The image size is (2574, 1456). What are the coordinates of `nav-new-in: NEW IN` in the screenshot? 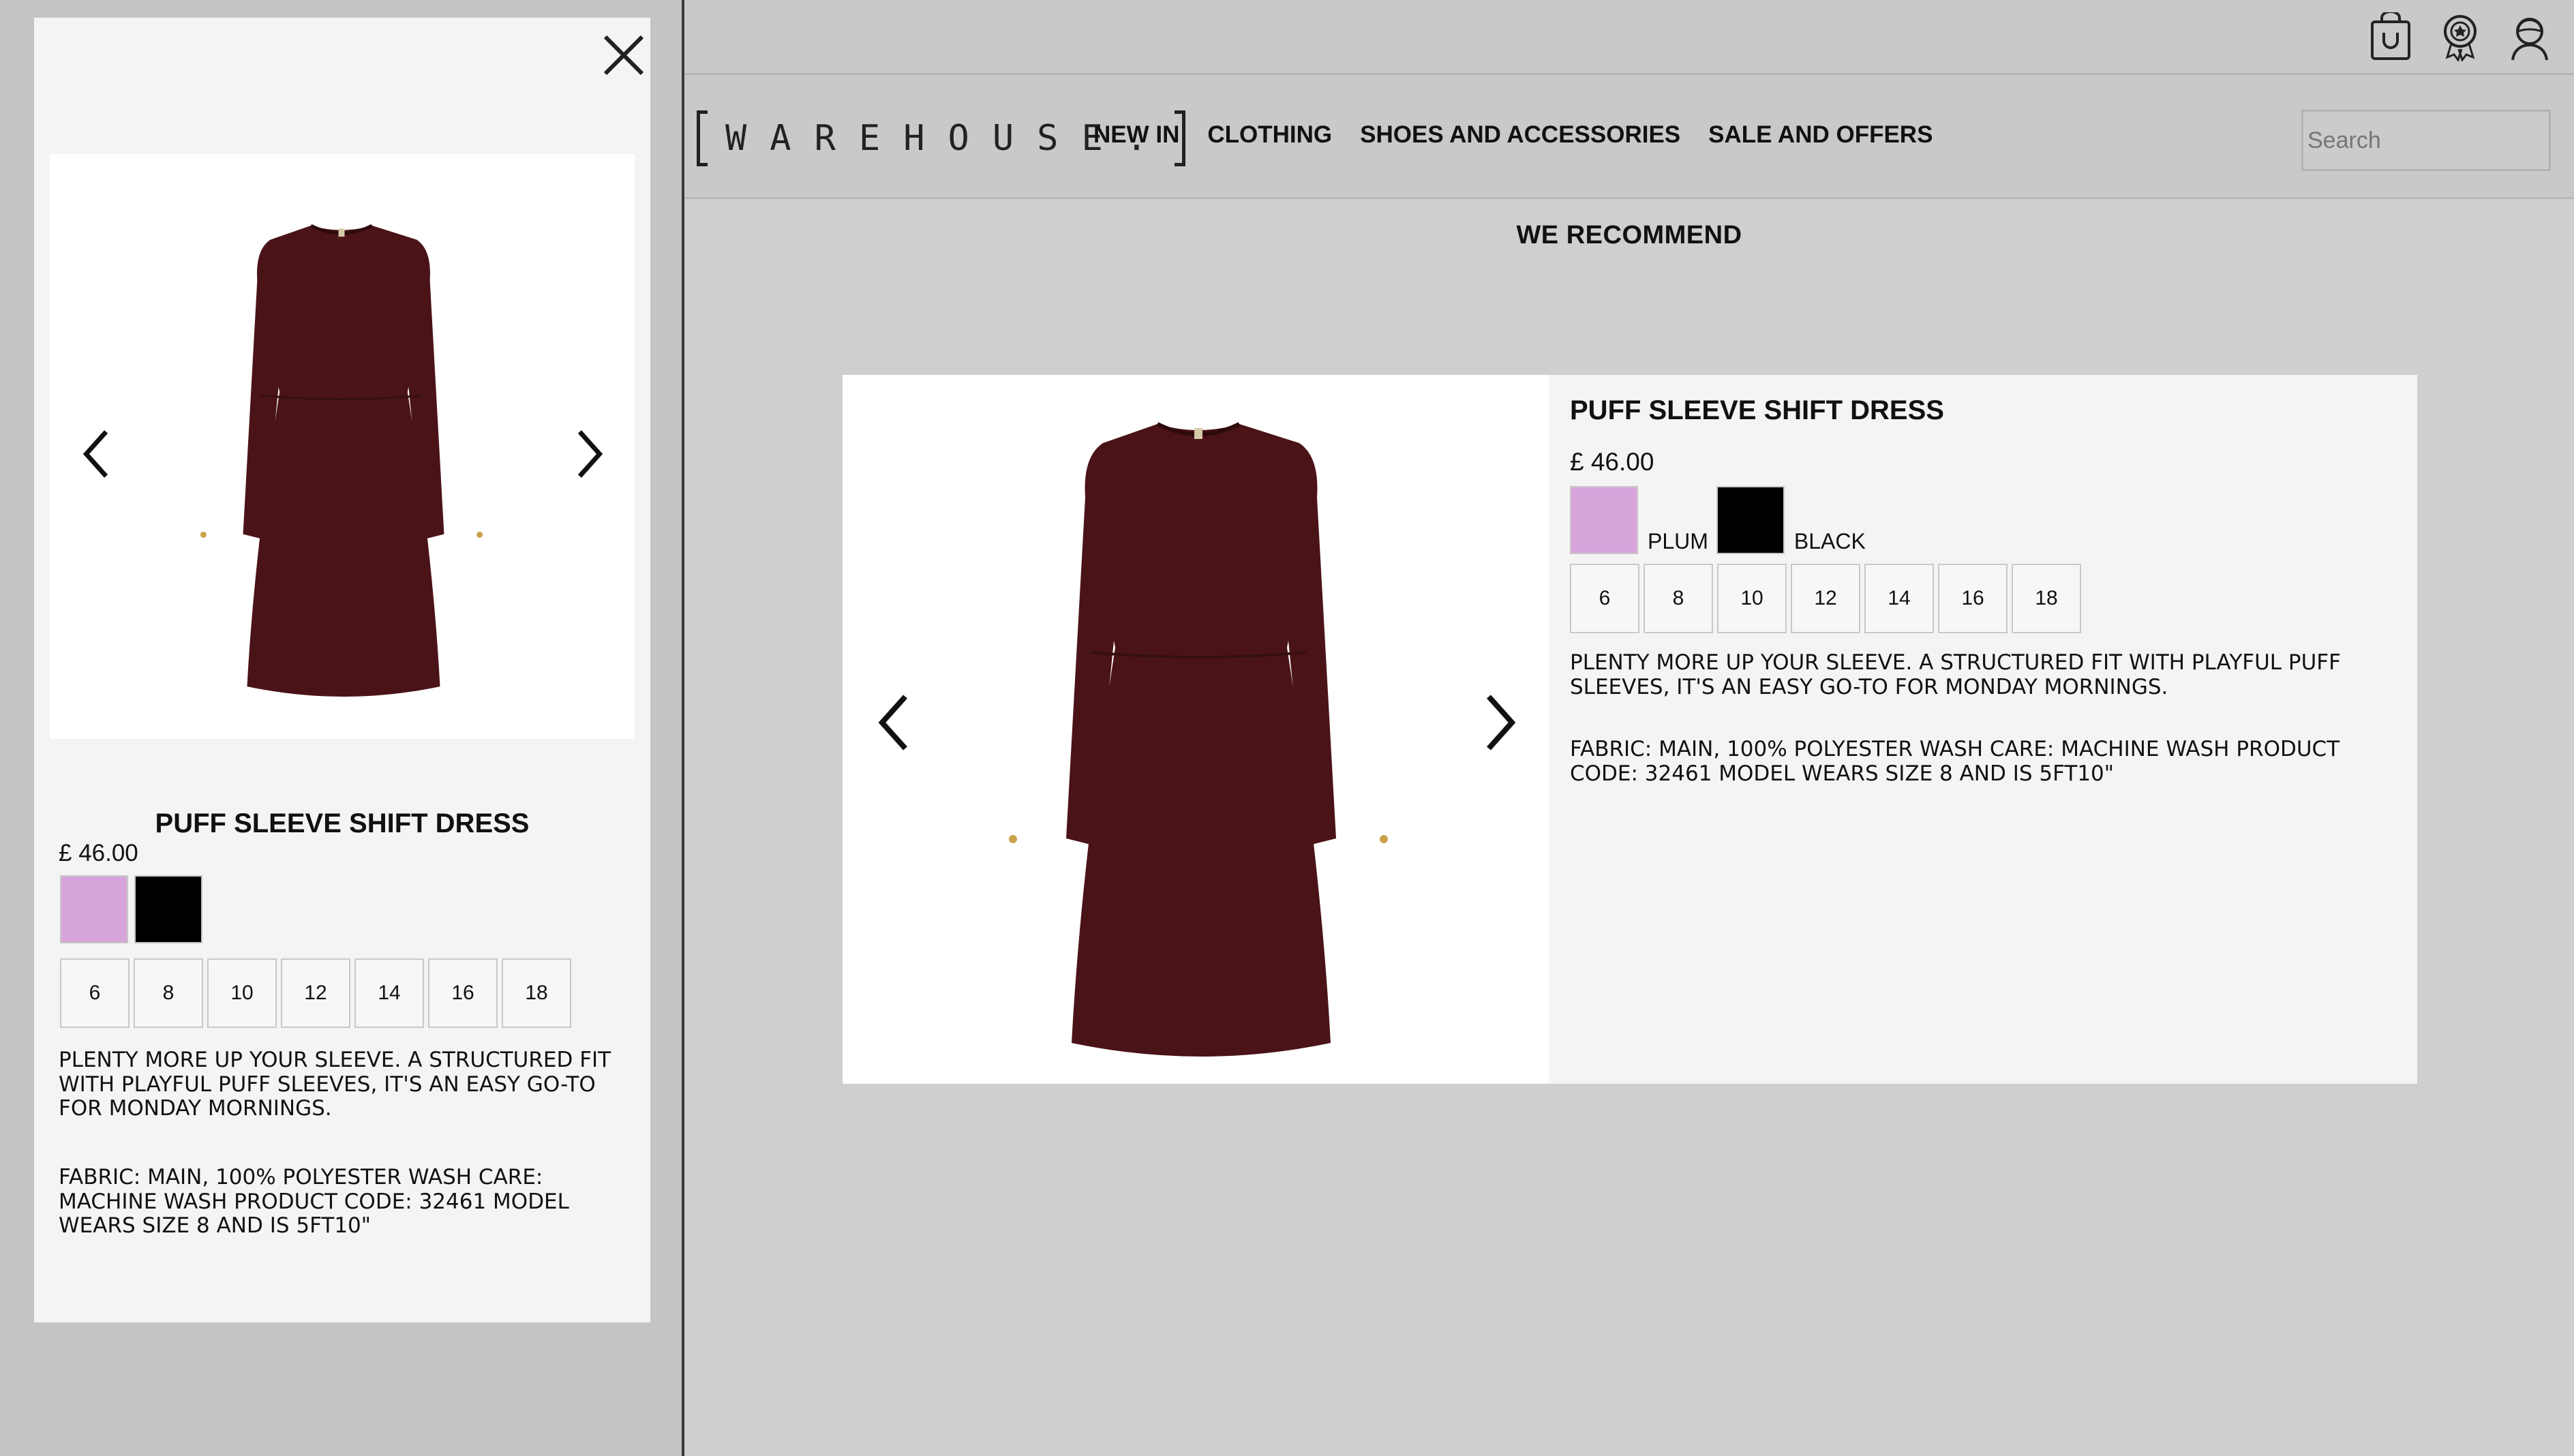 It's located at (1136, 135).